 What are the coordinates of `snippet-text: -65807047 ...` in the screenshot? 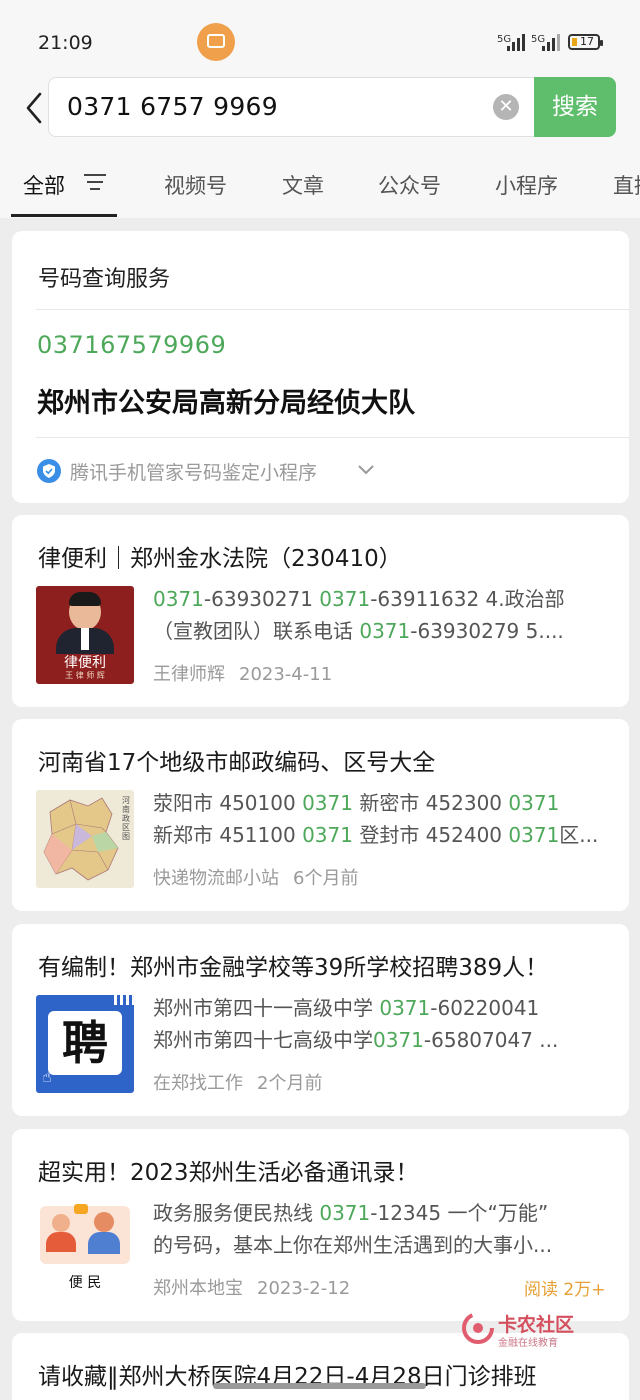 It's located at (491, 1040).